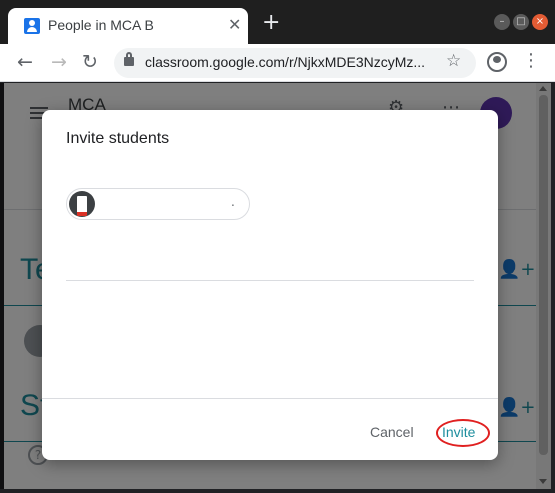 This screenshot has height=493, width=555. What do you see at coordinates (233, 202) in the screenshot?
I see `invitee-suffix: .` at bounding box center [233, 202].